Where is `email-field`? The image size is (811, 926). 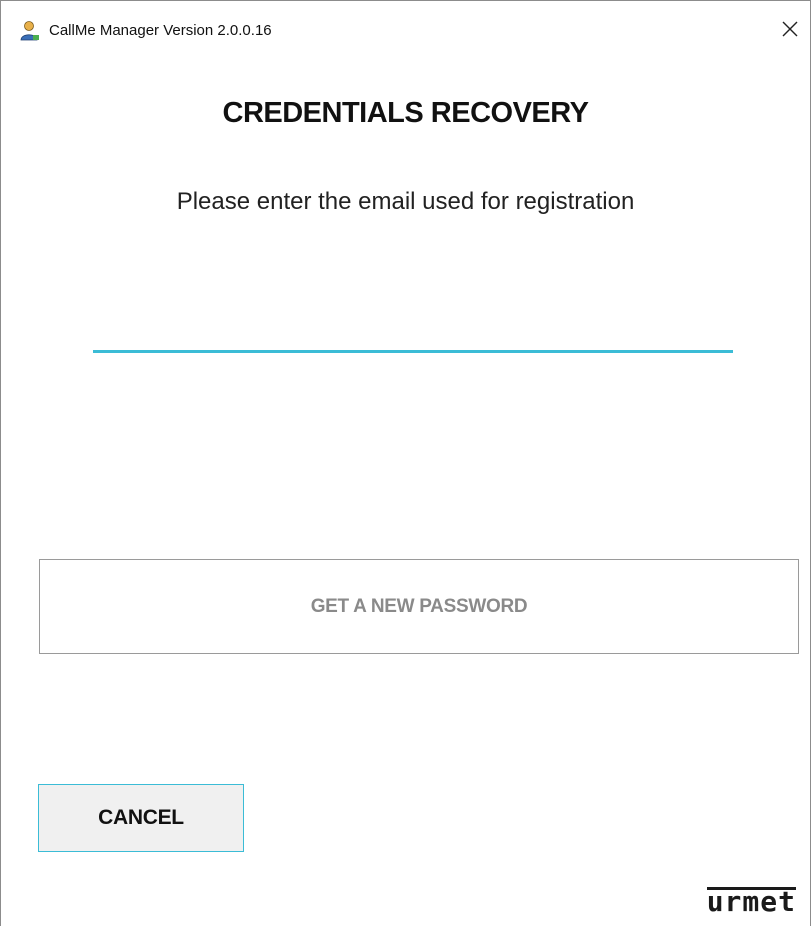
email-field is located at coordinates (413, 327).